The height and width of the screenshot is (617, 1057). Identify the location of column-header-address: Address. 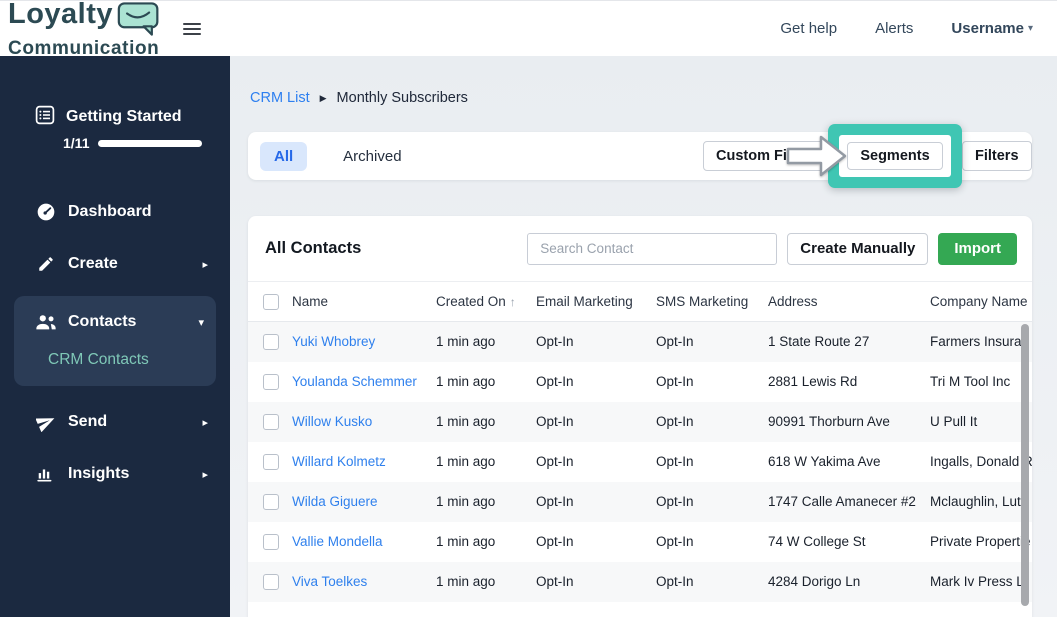
(839, 301).